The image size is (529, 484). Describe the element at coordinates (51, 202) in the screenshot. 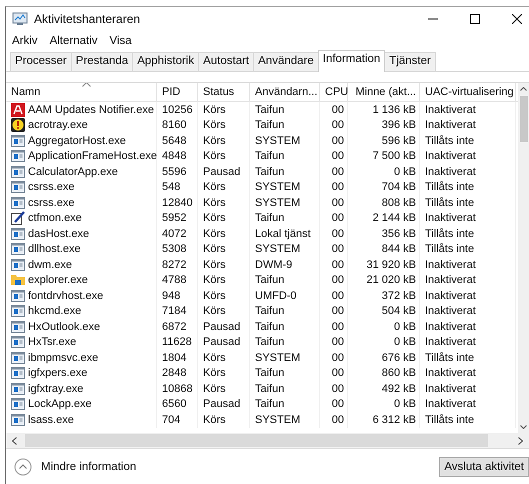

I see `table-cell: csrss.exe` at that location.